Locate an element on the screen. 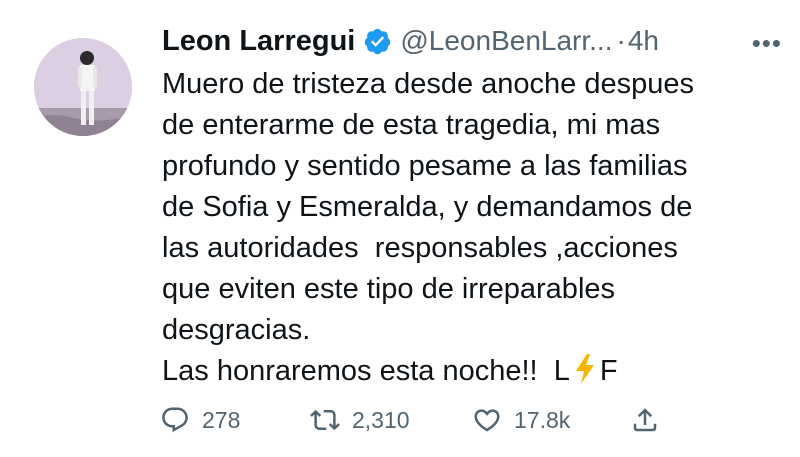 The height and width of the screenshot is (457, 800). avatar-image is located at coordinates (83, 87).